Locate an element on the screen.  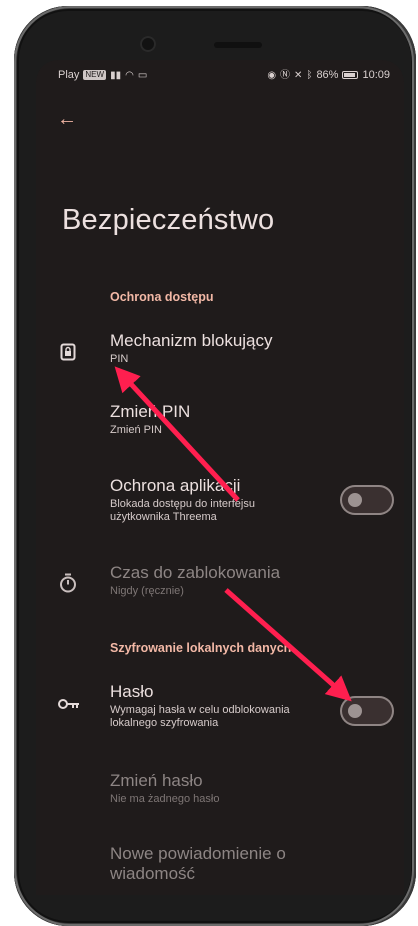
battery-percent: 86% is located at coordinates (327, 75).